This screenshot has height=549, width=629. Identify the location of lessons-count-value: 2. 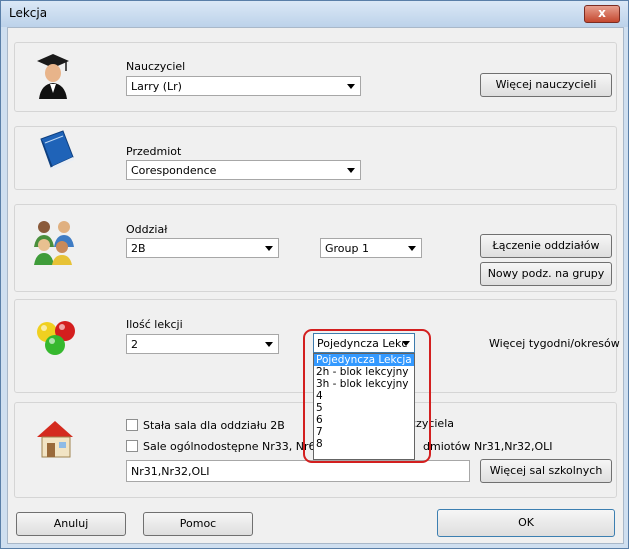
(134, 344).